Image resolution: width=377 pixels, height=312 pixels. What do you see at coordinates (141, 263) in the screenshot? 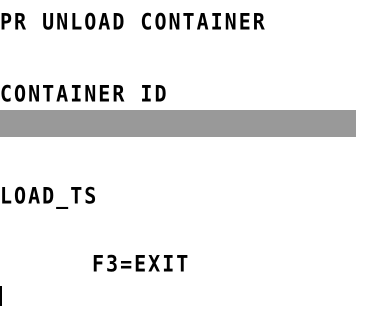
I see `f3-exit-key: F3=EXIT` at bounding box center [141, 263].